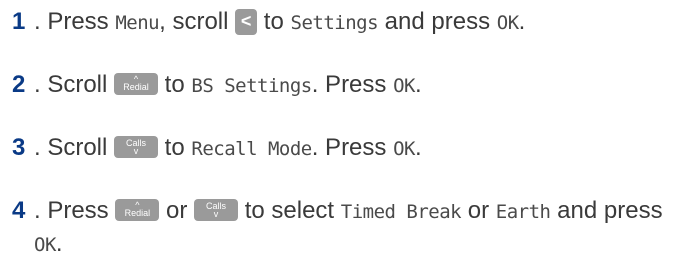 The image size is (694, 261). Describe the element at coordinates (251, 86) in the screenshot. I see `display-text: BS Settings` at that location.